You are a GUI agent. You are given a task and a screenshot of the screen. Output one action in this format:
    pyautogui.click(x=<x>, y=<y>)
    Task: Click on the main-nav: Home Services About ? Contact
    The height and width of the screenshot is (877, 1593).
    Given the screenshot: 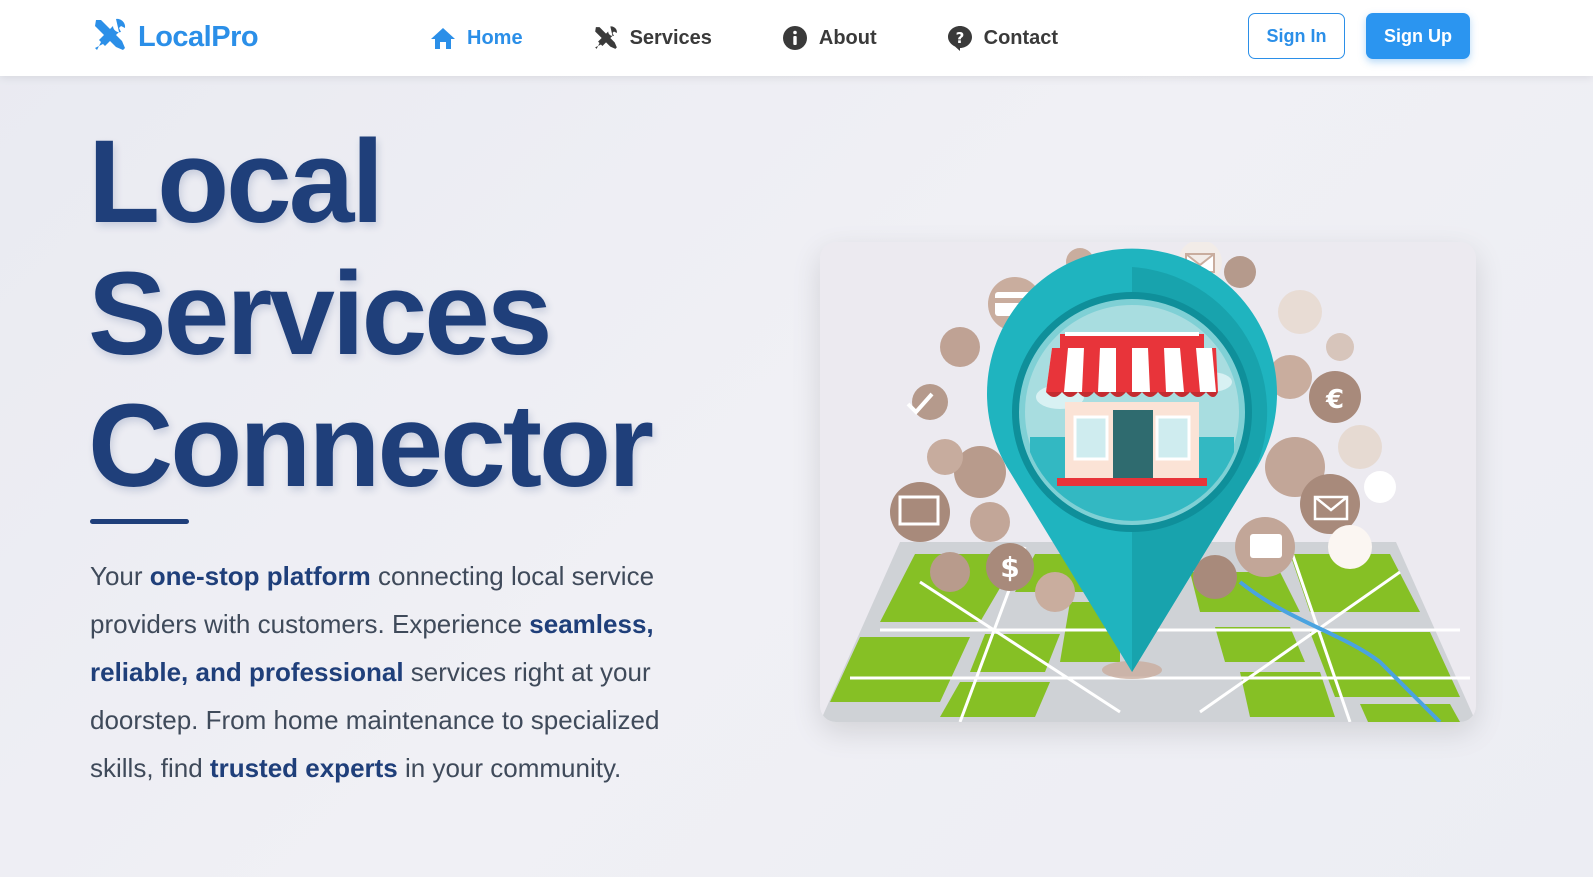 What is the action you would take?
    pyautogui.click(x=779, y=38)
    